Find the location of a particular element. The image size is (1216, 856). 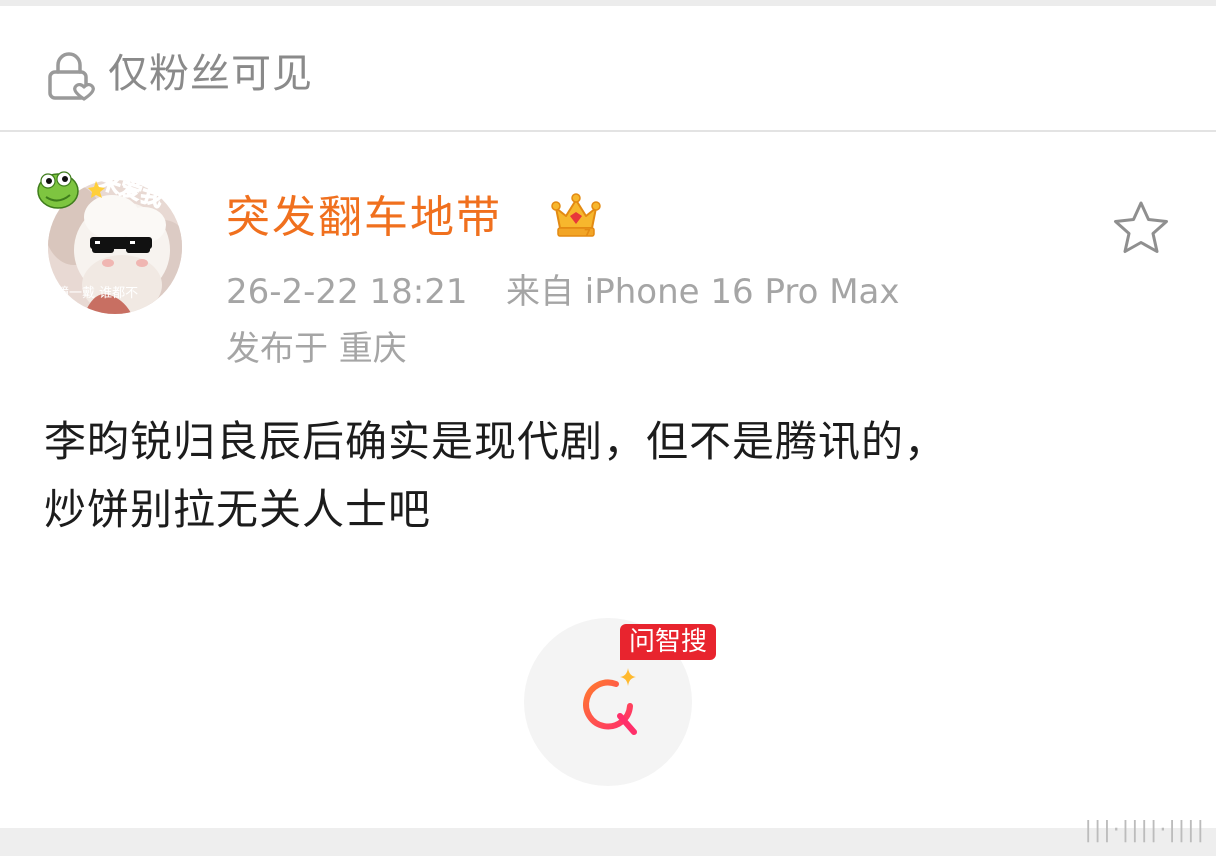

divider is located at coordinates (608, 131).